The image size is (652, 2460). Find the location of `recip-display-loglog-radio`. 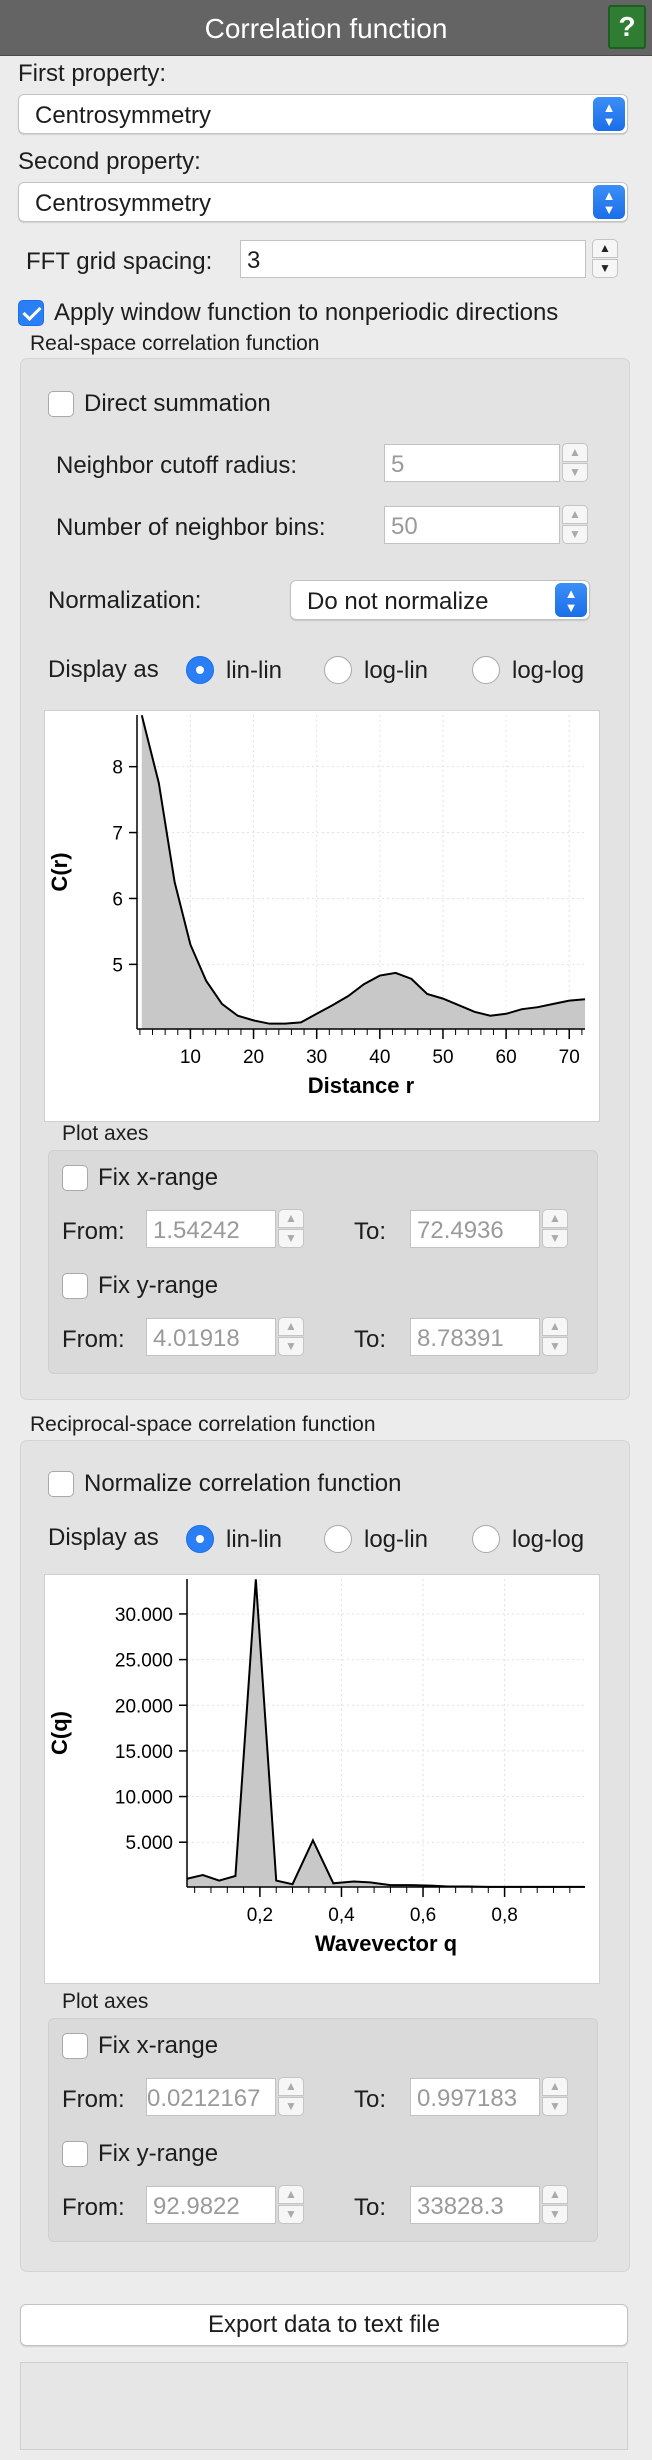

recip-display-loglog-radio is located at coordinates (486, 1539).